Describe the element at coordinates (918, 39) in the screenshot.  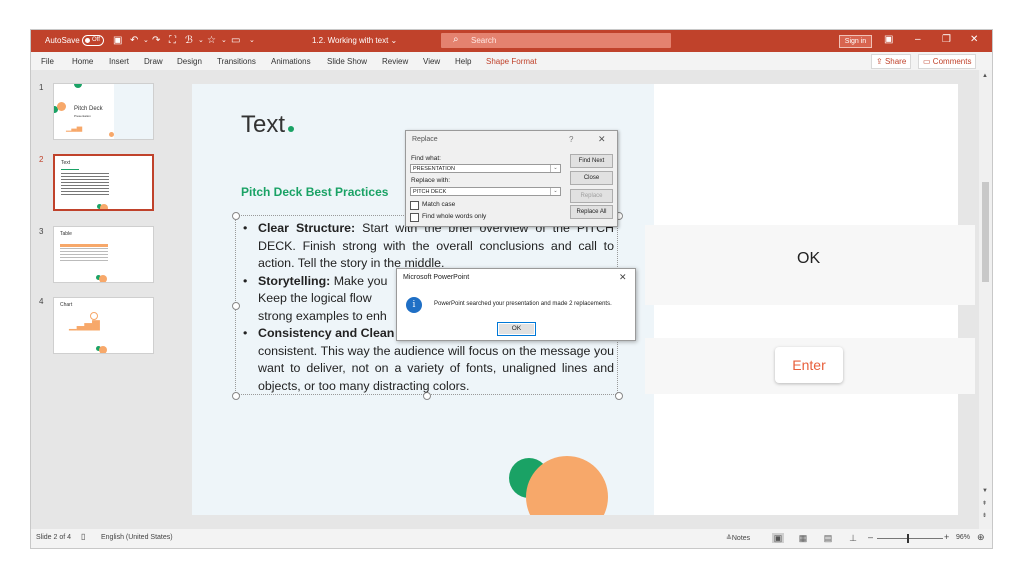
I see `minimize-icon: –` at that location.